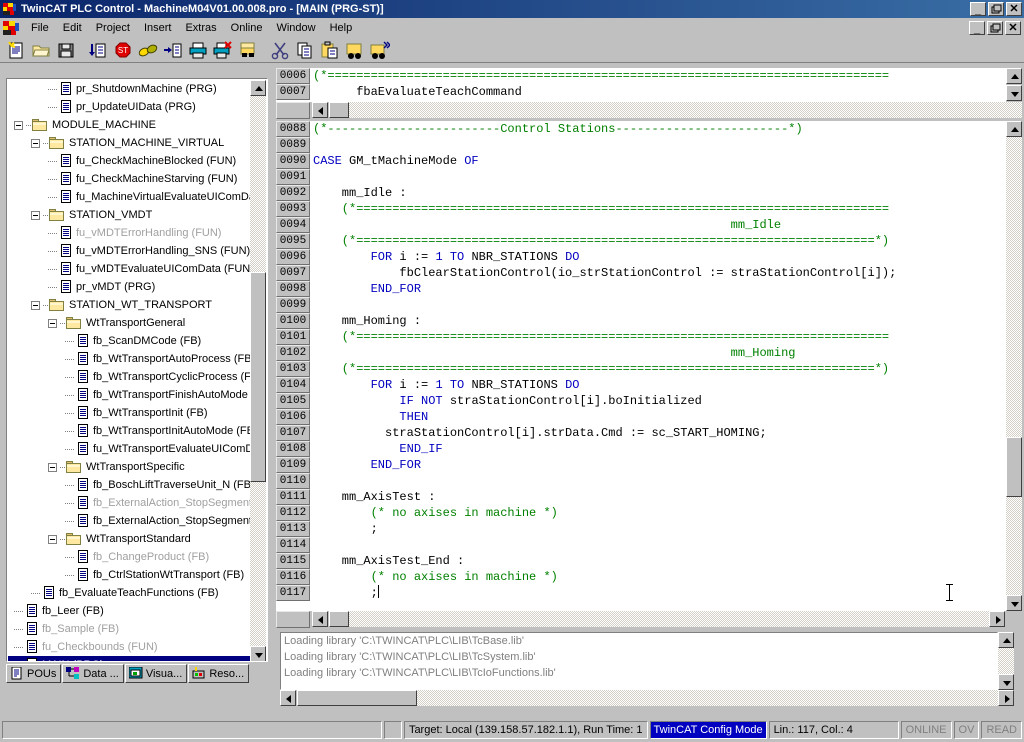  I want to click on copy-button, so click(305, 50).